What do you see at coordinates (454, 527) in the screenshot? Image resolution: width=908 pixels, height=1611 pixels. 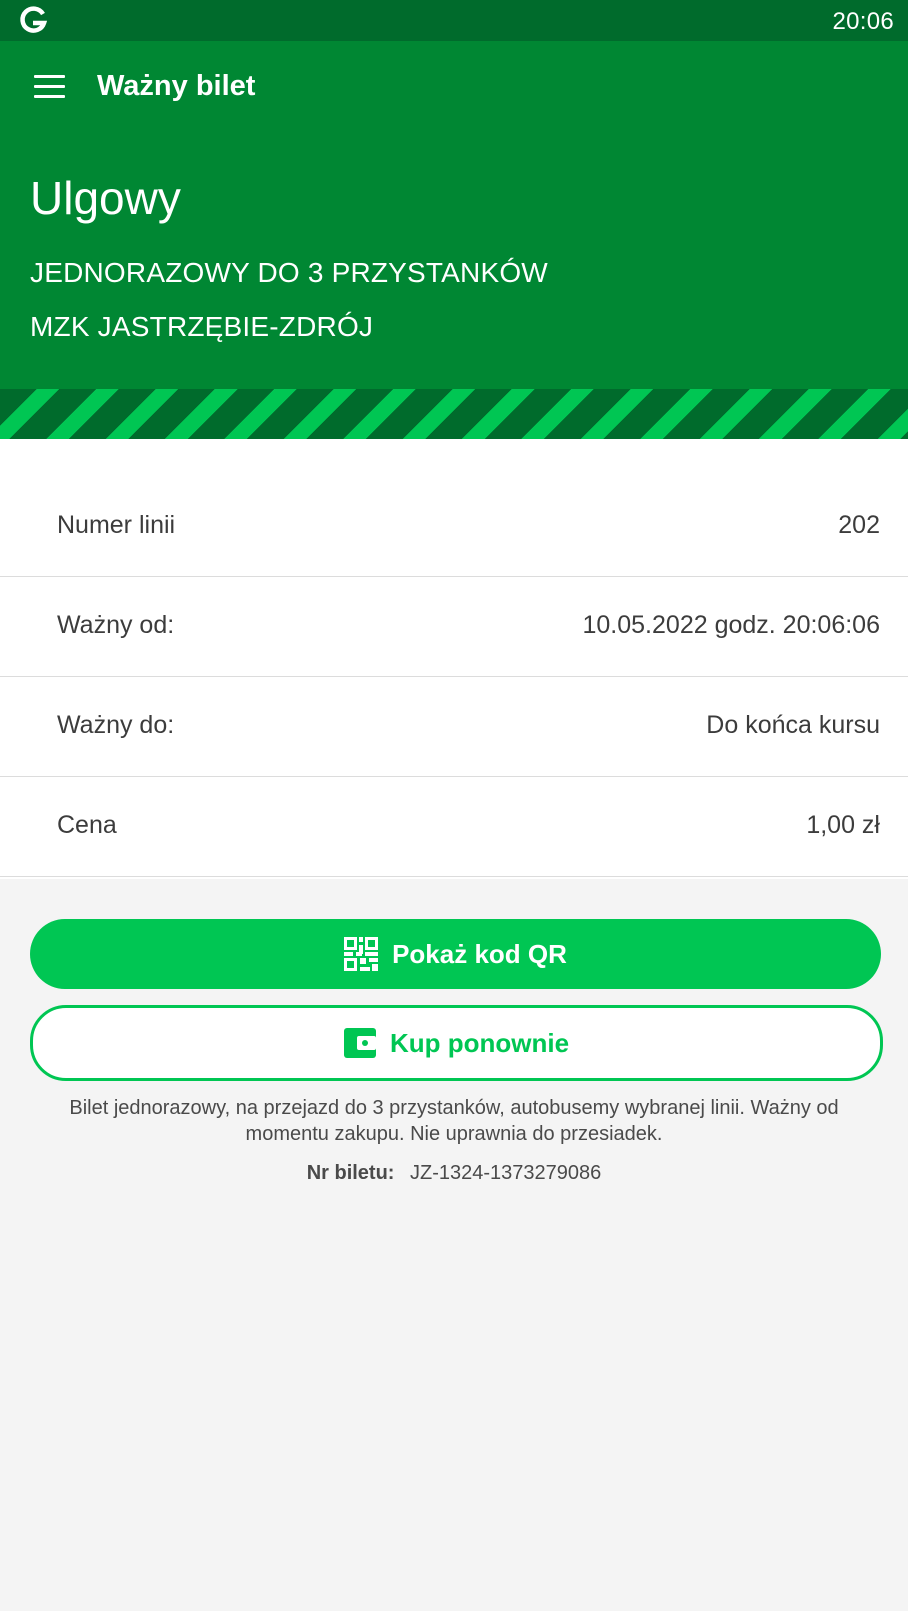 I see `detail-row-line-number: Numer linii 202` at bounding box center [454, 527].